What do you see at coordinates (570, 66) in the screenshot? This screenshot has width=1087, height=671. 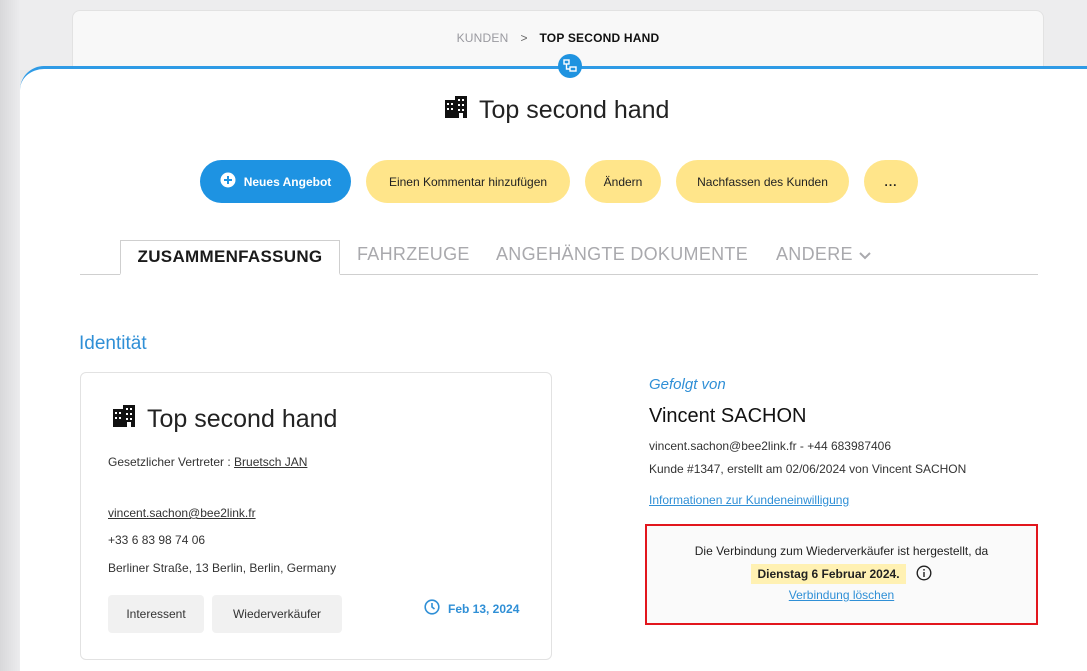 I see `hierarchy-icon` at bounding box center [570, 66].